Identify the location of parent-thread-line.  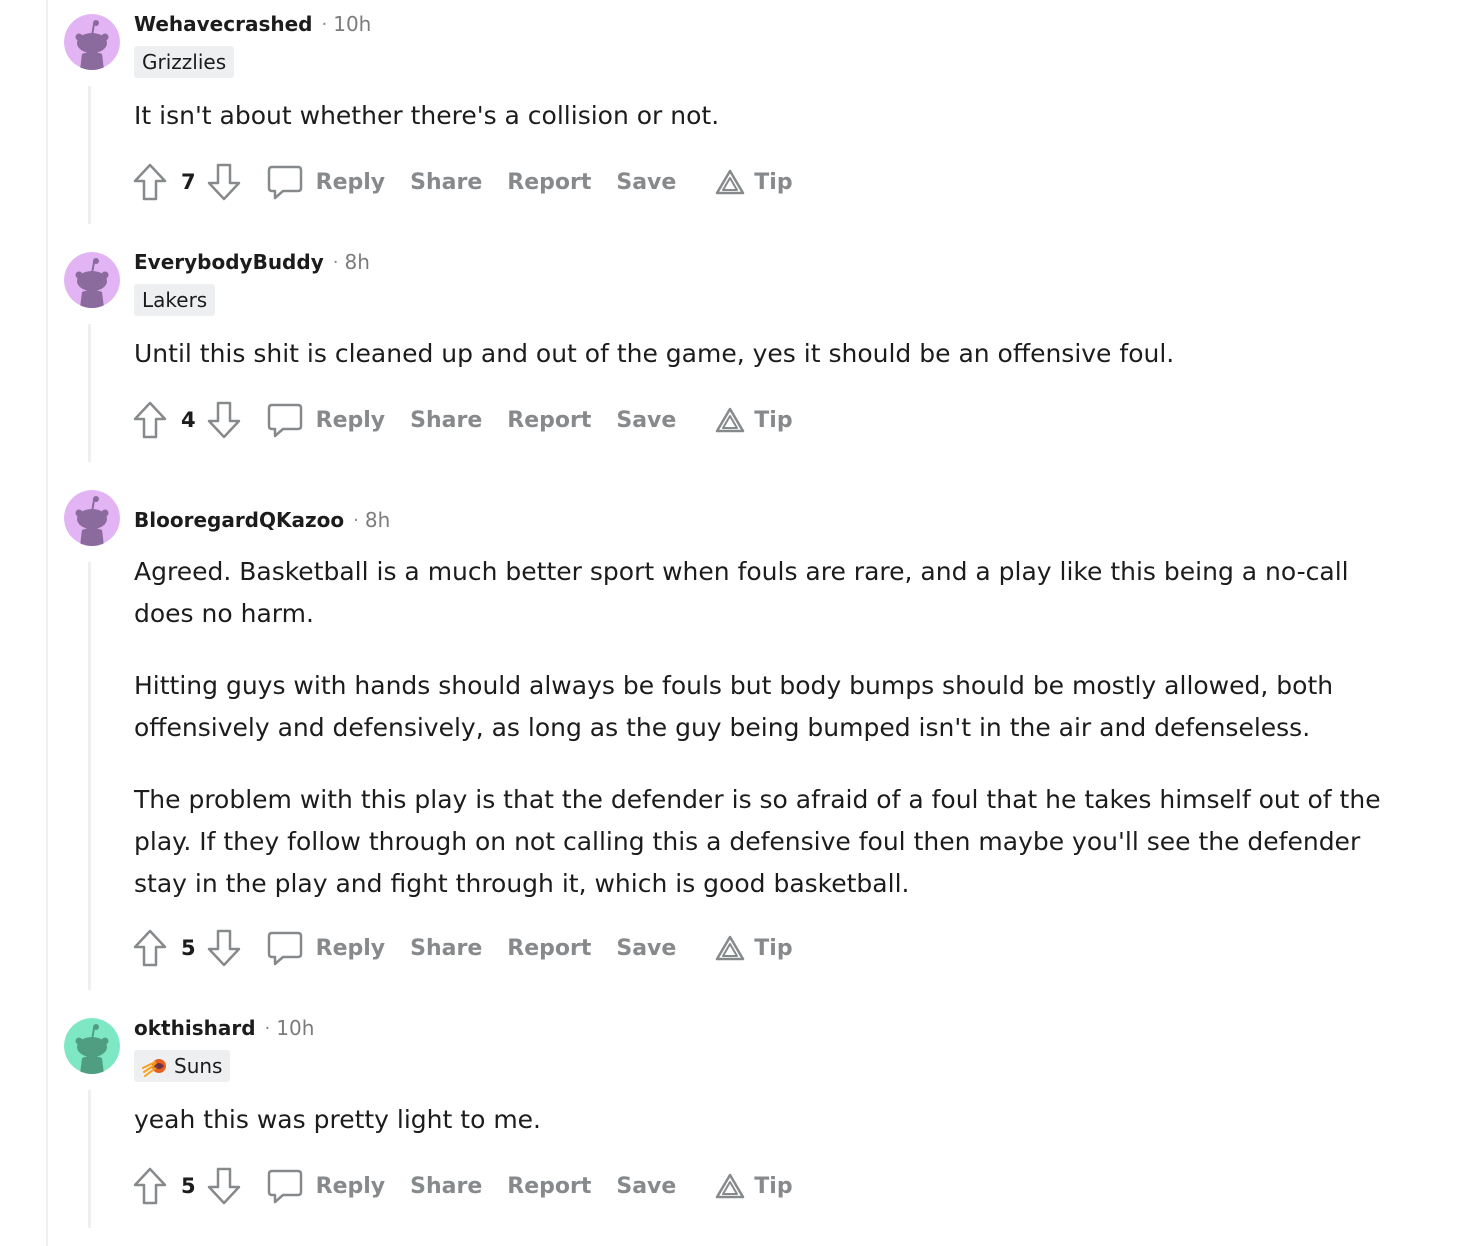
(47, 623).